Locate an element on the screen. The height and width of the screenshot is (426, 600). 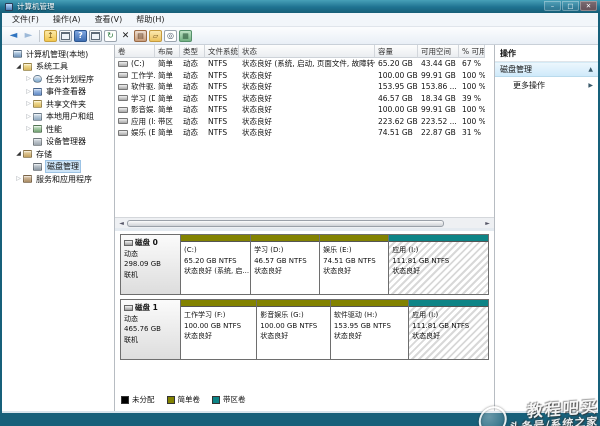
volume-row-entertainment-e: 娱乐 (E:)简单动态 NTFS 状态良好 74.51 GB 22.87 GB 31 % is located at coordinates (304, 133).